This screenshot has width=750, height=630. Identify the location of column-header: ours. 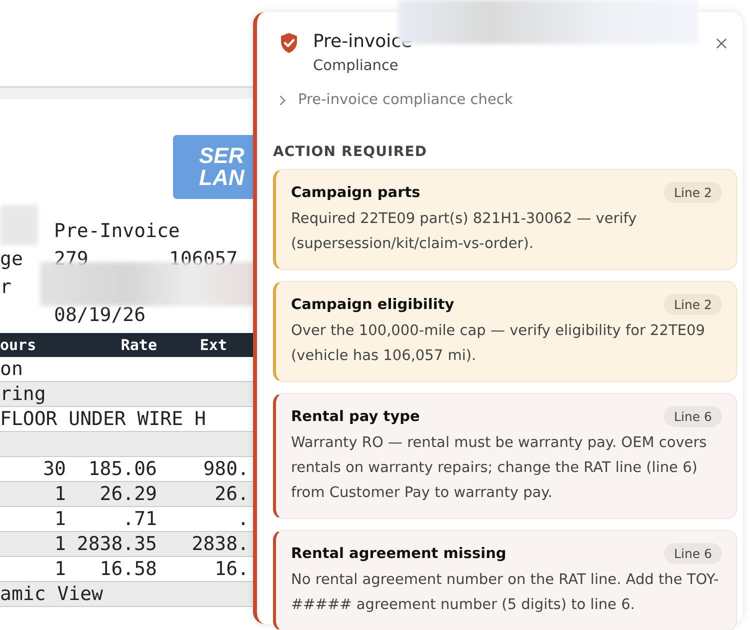
(18, 345).